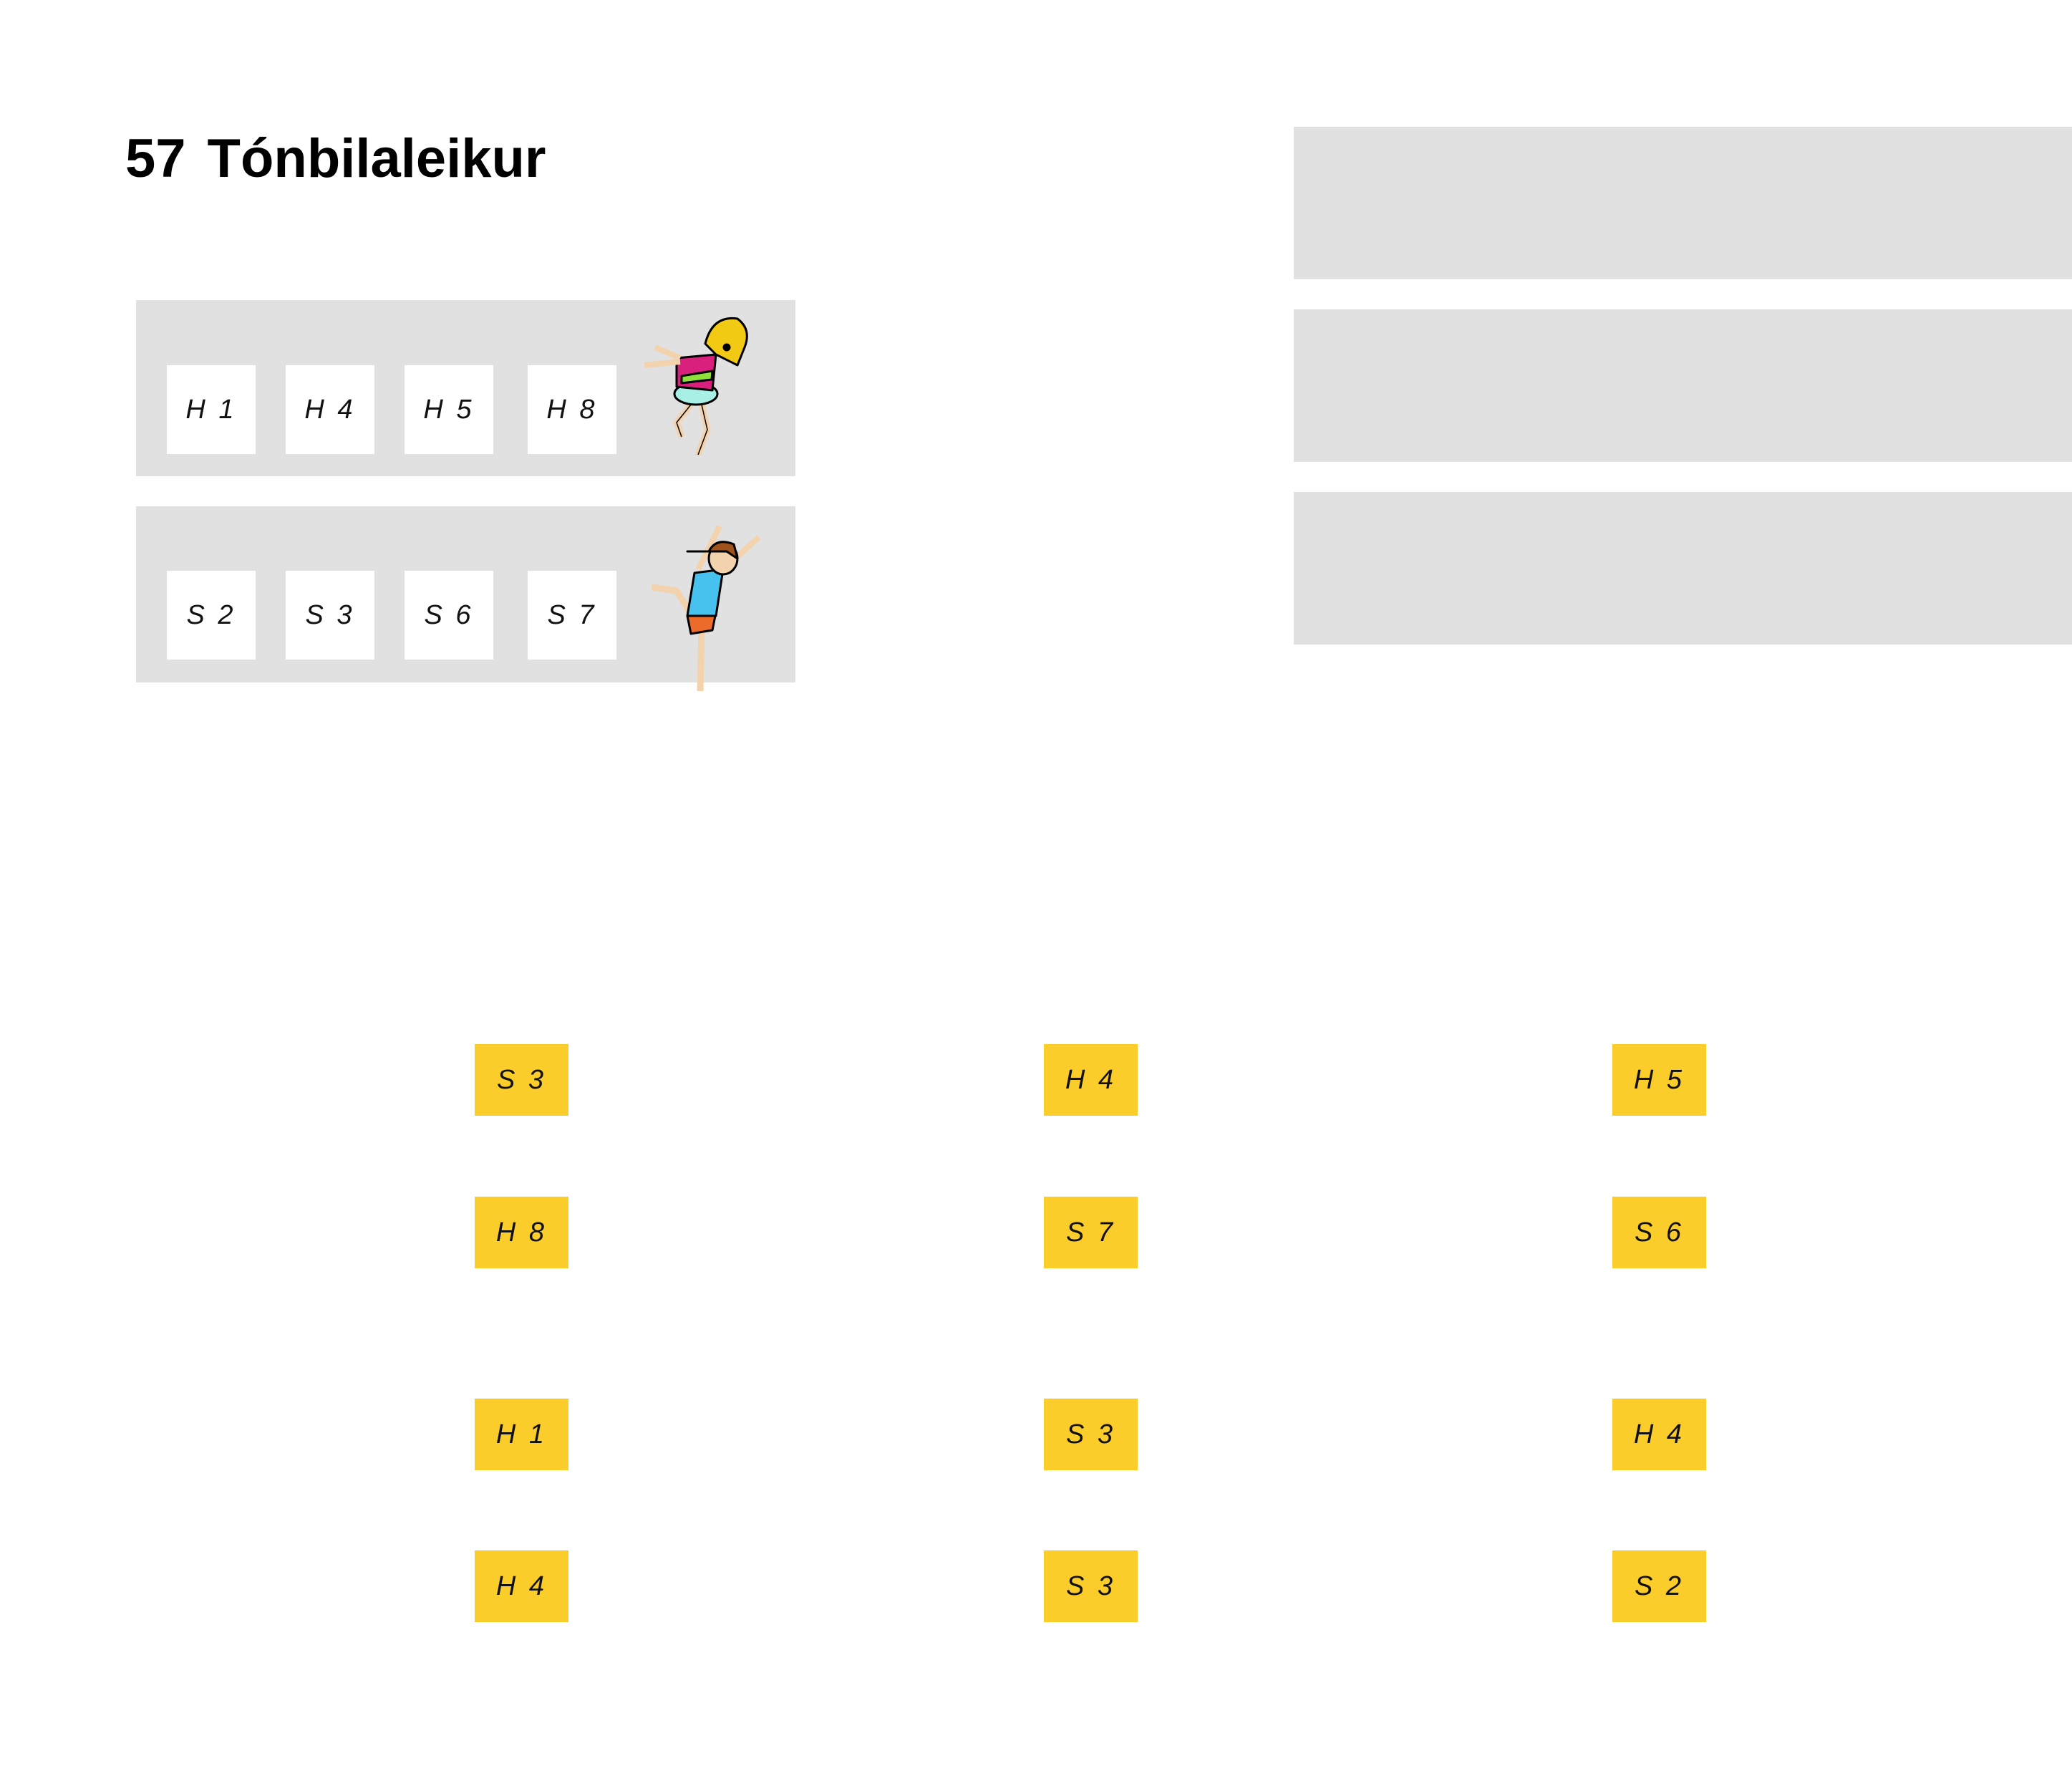  I want to click on note-card: H 4, so click(330, 409).